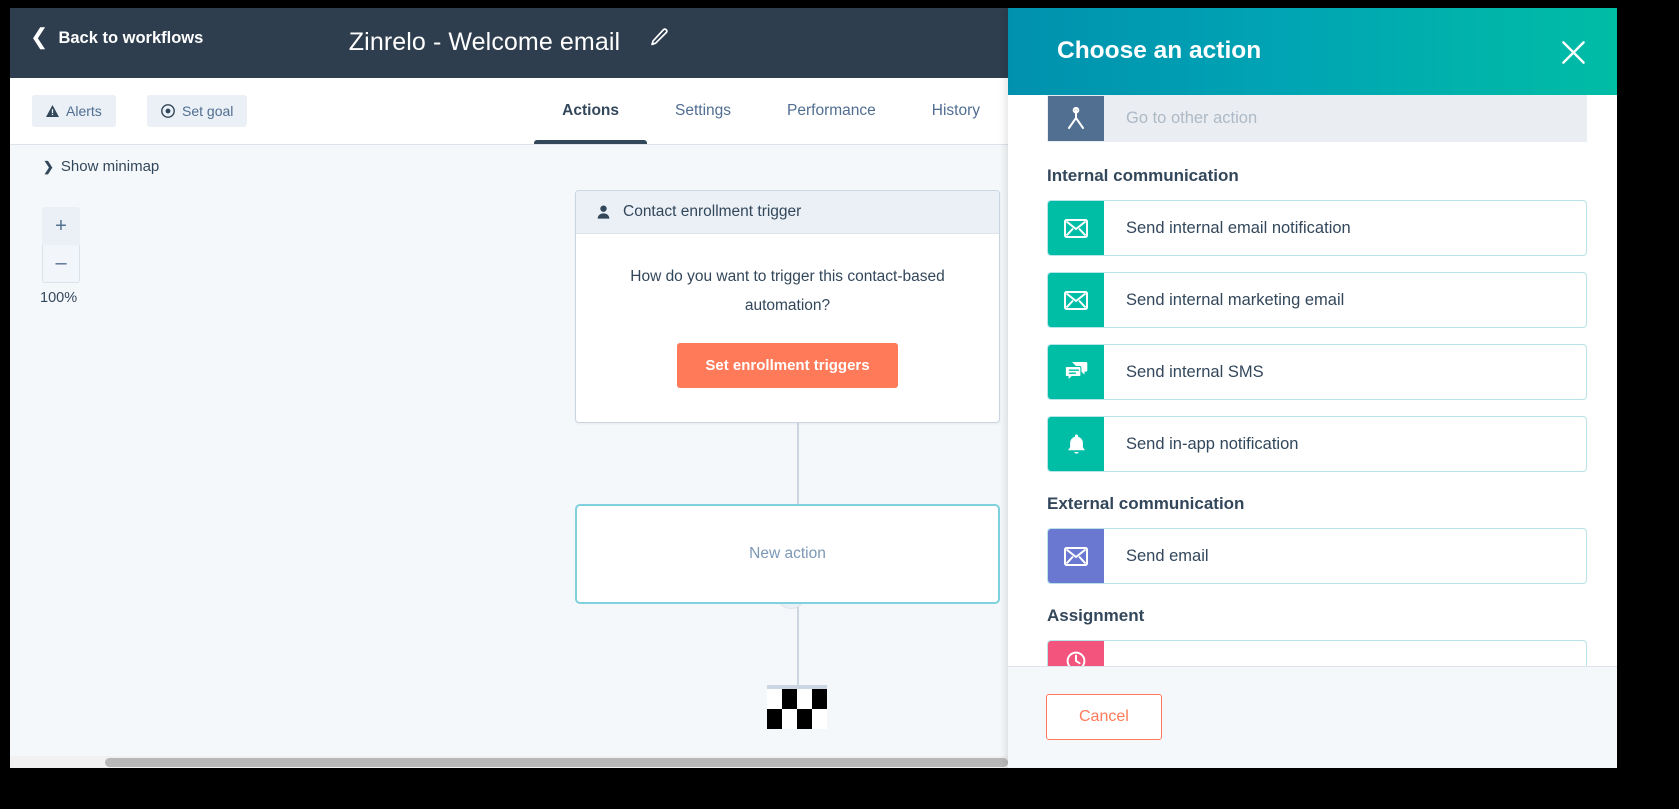 This screenshot has width=1679, height=809. I want to click on show-minimap-toggle: ❯ Show minimap, so click(101, 166).